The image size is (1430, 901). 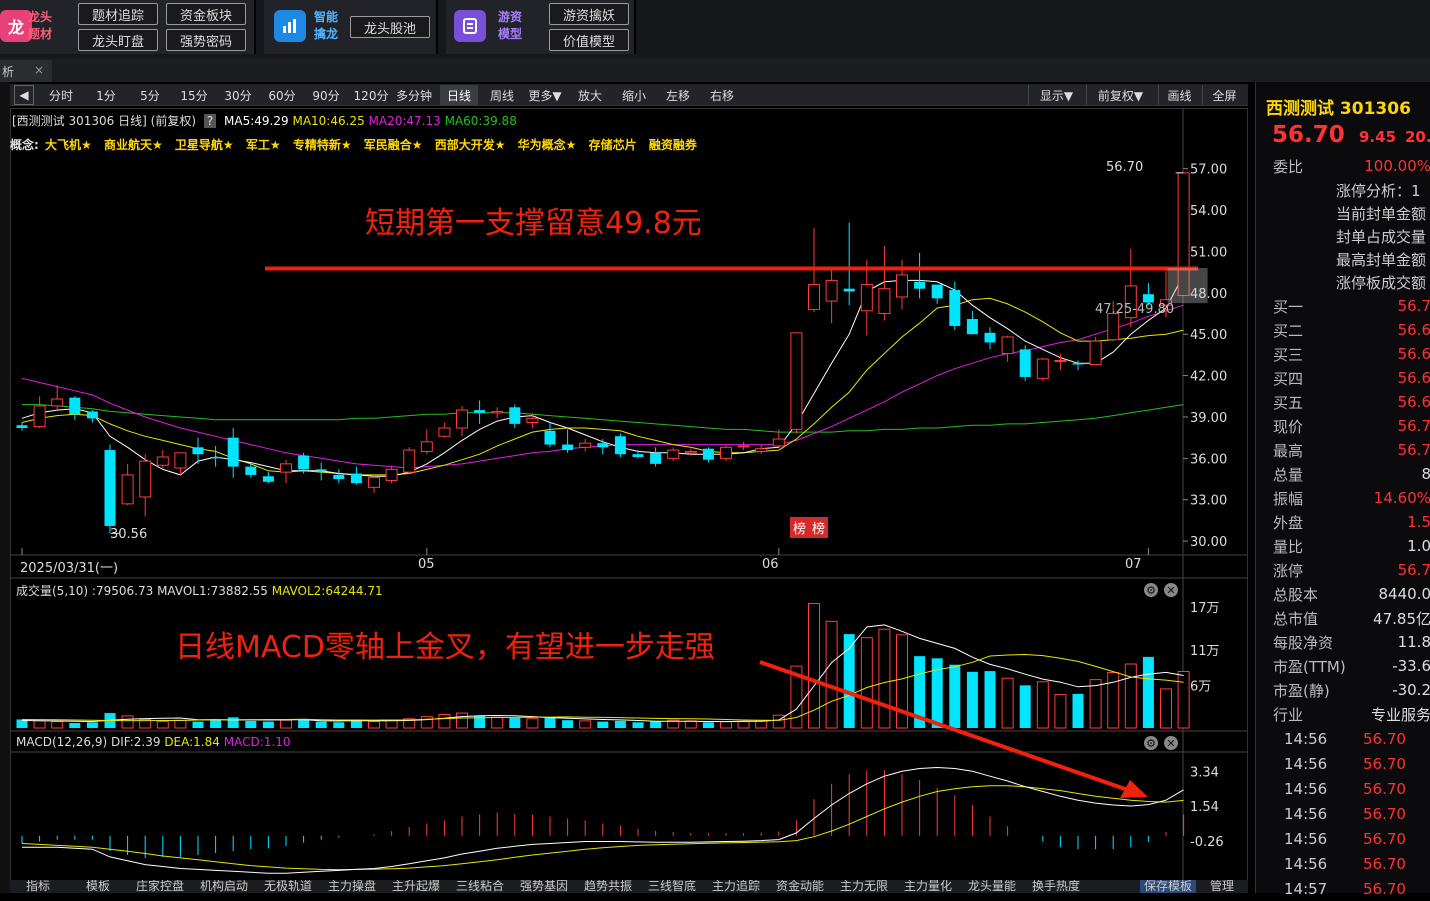 I want to click on tab-item: 主升起爆, so click(x=416, y=886).